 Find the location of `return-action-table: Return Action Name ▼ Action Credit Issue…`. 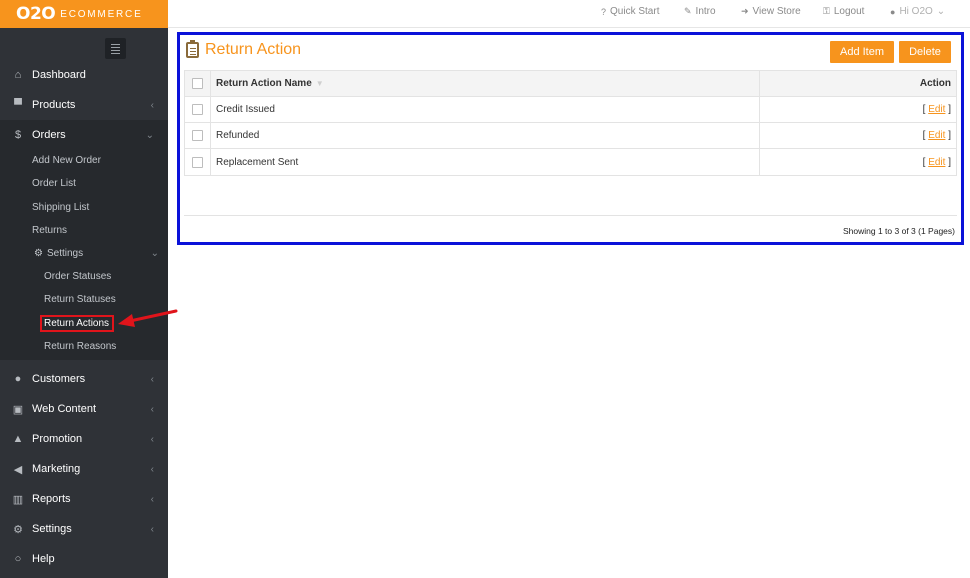

return-action-table: Return Action Name ▼ Action Credit Issue… is located at coordinates (570, 123).